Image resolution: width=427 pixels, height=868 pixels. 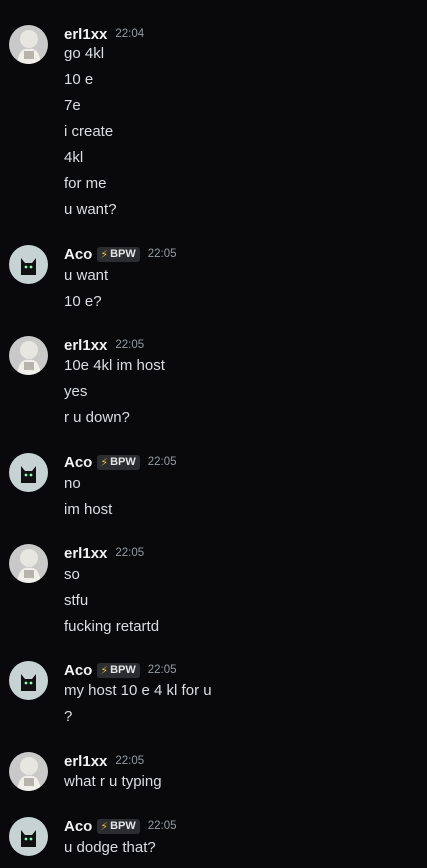 I want to click on message-text: ?, so click(x=68, y=716).